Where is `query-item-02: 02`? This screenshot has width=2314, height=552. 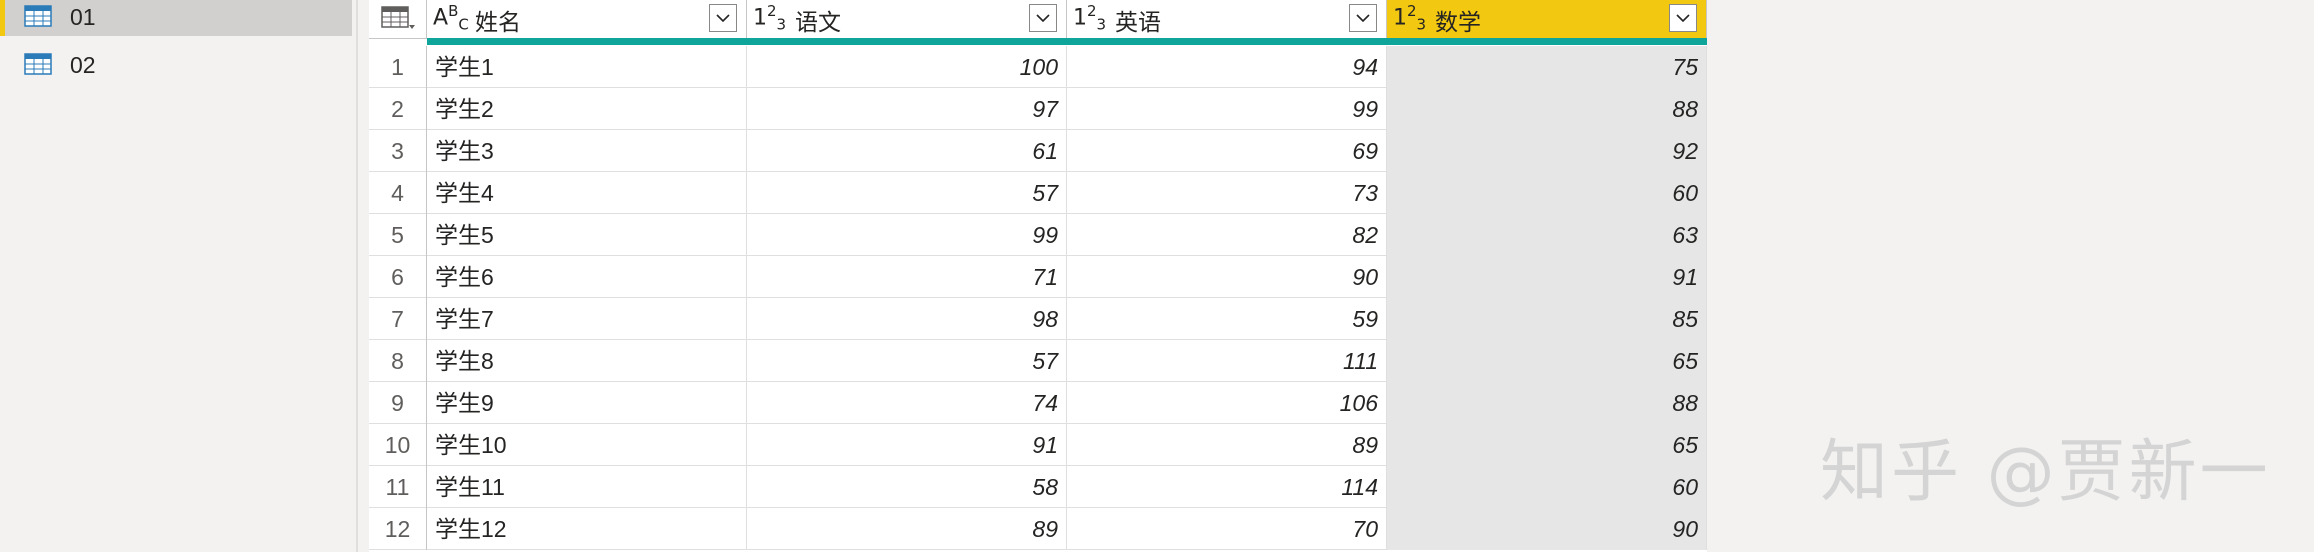 query-item-02: 02 is located at coordinates (176, 64).